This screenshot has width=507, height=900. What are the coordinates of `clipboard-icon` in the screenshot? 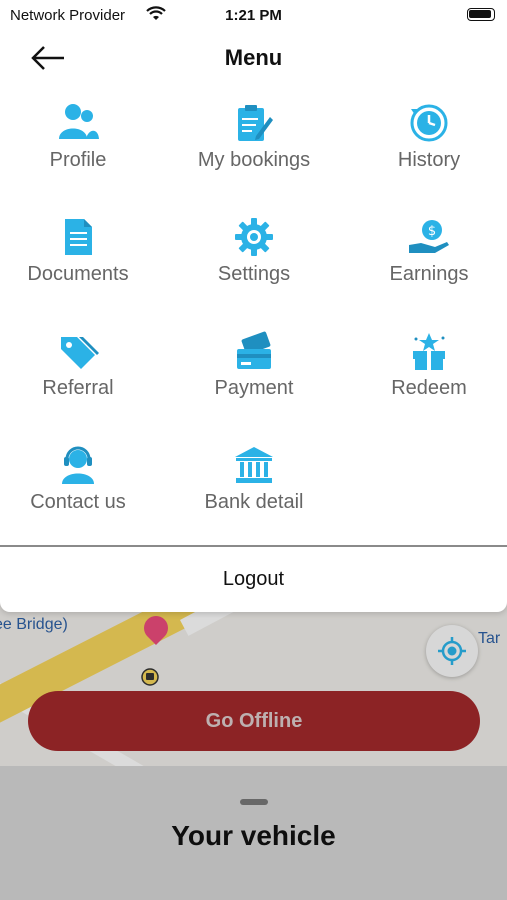 It's located at (255, 123).